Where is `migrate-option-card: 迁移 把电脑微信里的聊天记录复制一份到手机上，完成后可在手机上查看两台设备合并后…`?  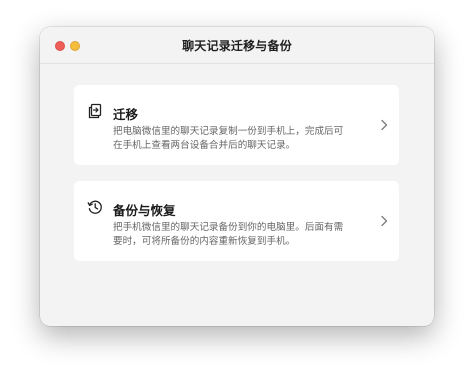
migrate-option-card: 迁移 把电脑微信里的聊天记录复制一份到手机上，完成后可在手机上查看两台设备合并后… is located at coordinates (236, 125).